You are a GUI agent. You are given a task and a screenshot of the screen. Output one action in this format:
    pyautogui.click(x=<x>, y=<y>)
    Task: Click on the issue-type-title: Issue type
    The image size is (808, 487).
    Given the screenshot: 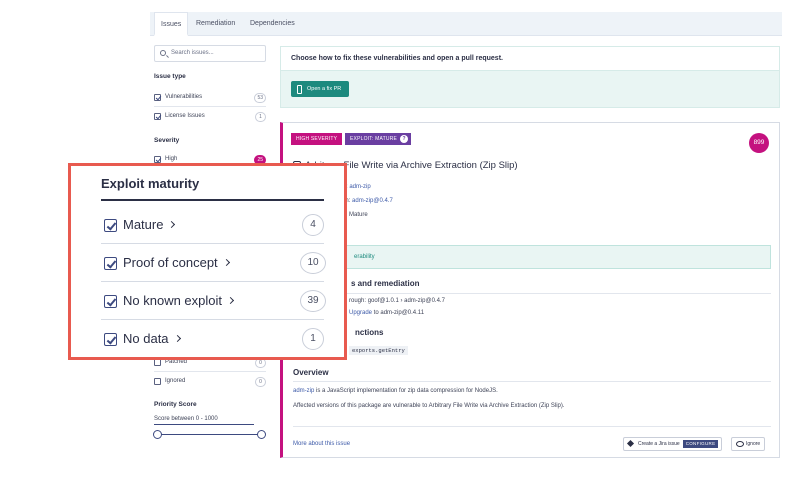 What is the action you would take?
    pyautogui.click(x=170, y=76)
    